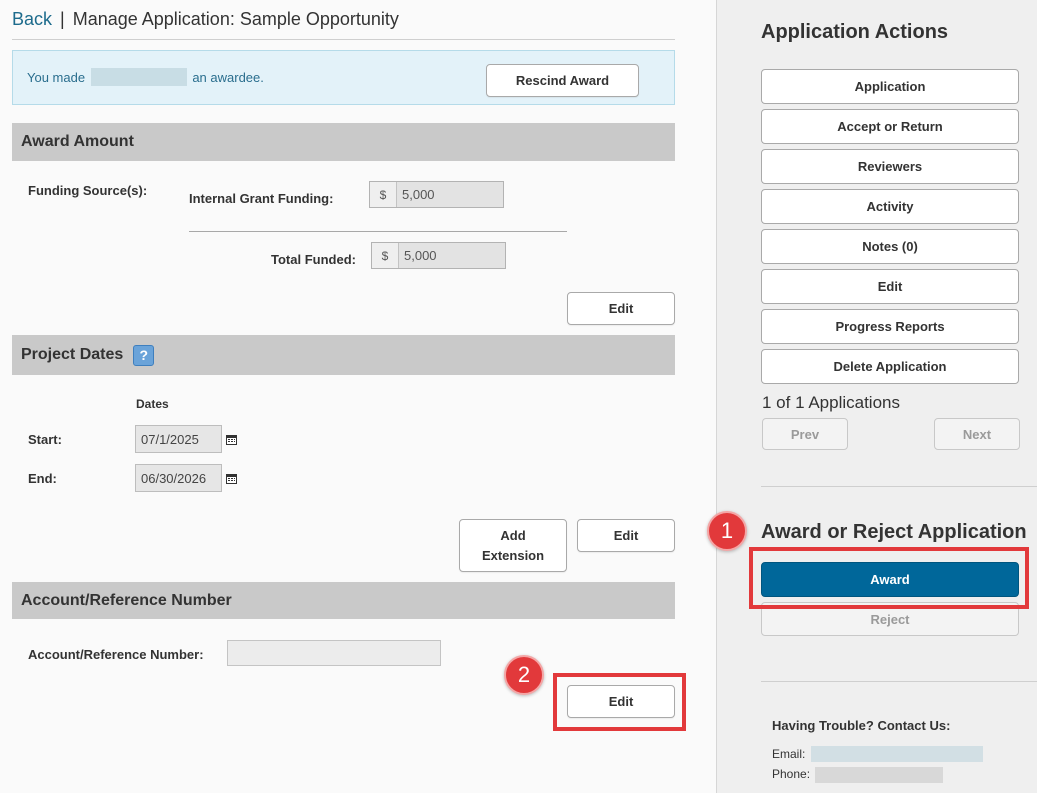  I want to click on project-dates-header: Project Dates ?, so click(343, 355).